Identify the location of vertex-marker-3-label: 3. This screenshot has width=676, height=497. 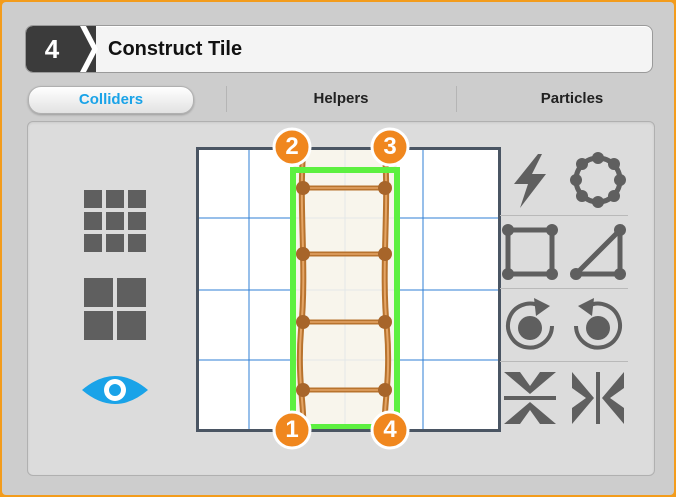
(390, 146).